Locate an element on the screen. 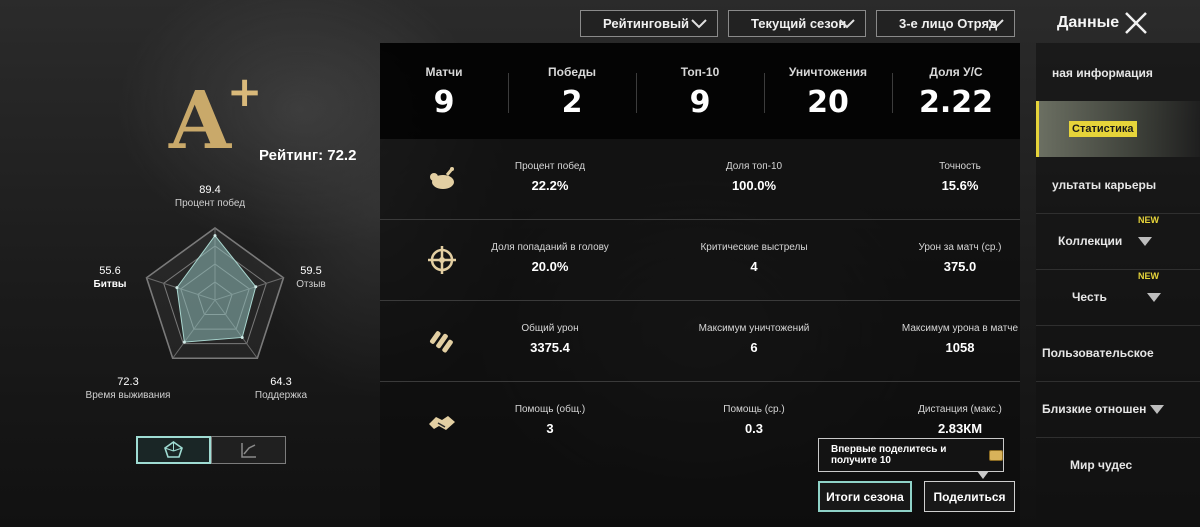 This screenshot has width=1200, height=527. sidebar-item-label: Коллекции is located at coordinates (1090, 241).